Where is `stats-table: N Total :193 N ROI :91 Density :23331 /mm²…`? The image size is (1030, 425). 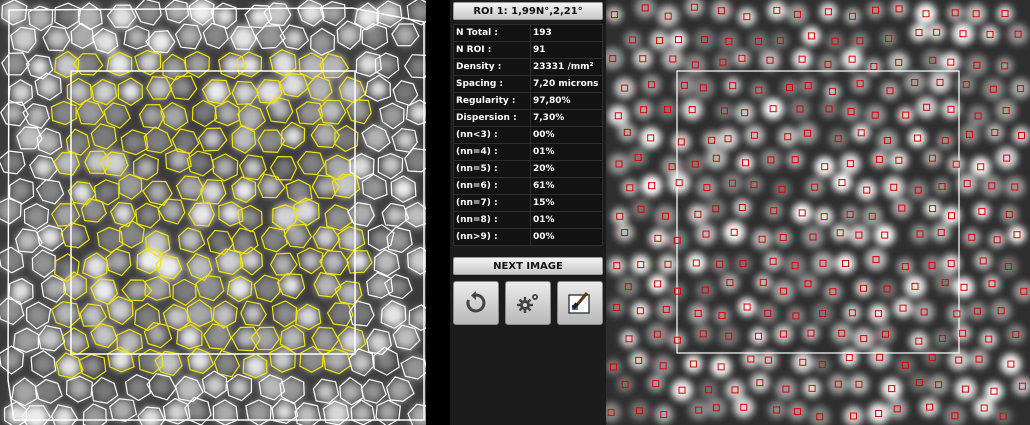 stats-table: N Total :193 N ROI :91 Density :23331 /mm²… is located at coordinates (528, 135).